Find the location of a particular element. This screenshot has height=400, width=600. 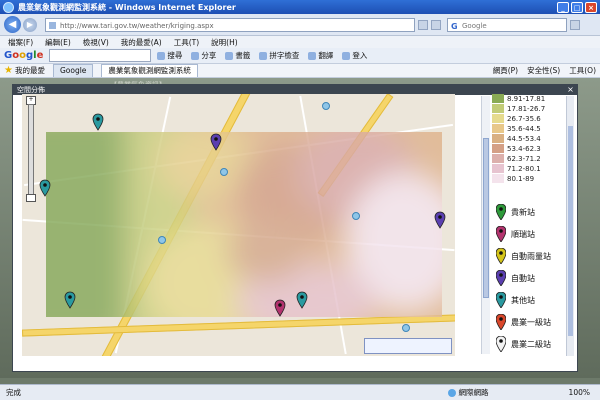

legend-range-row: 80.1-89 is located at coordinates (513, 178).